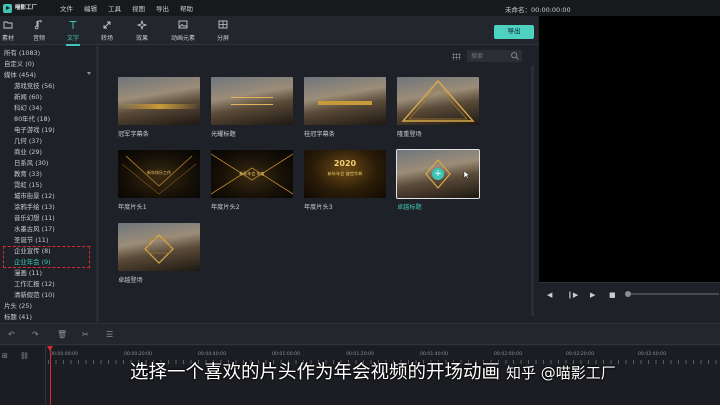 This screenshot has height=405, width=720. I want to click on category-item: 科幻 (34), so click(28, 107).